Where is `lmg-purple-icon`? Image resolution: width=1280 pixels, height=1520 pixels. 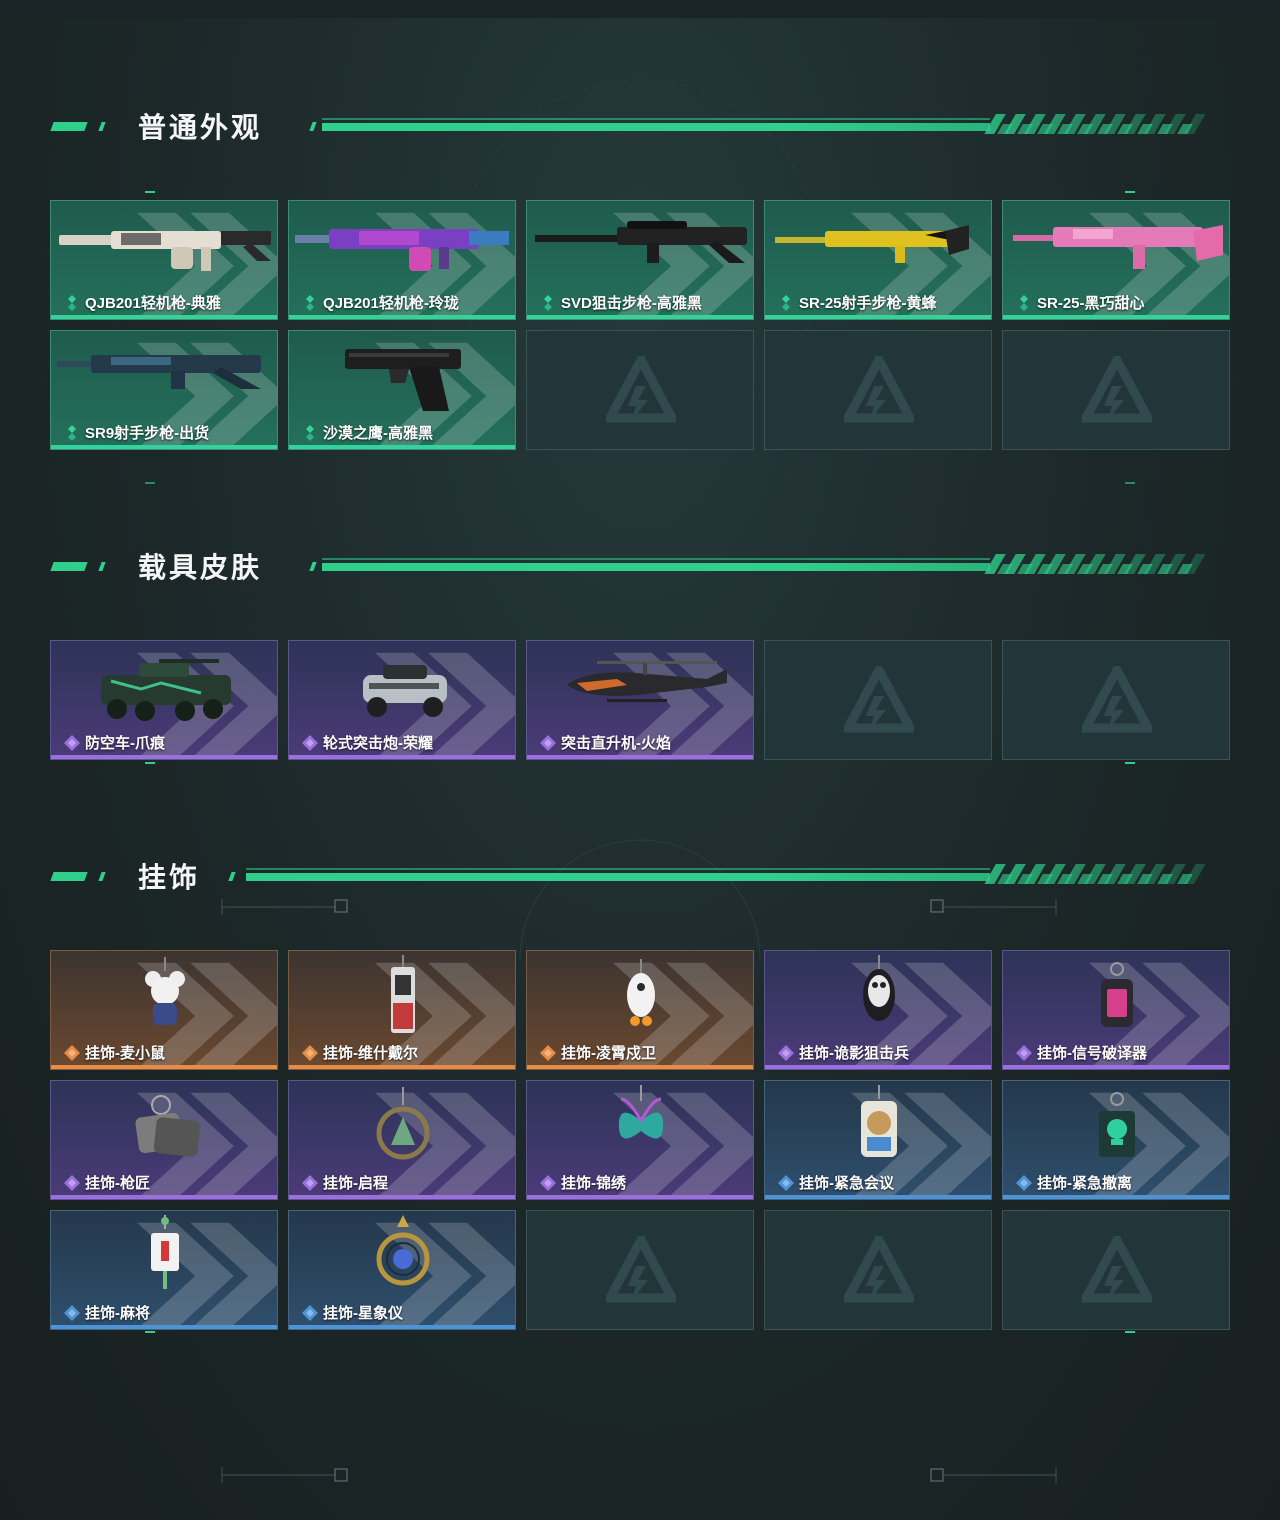 lmg-purple-icon is located at coordinates (402, 250).